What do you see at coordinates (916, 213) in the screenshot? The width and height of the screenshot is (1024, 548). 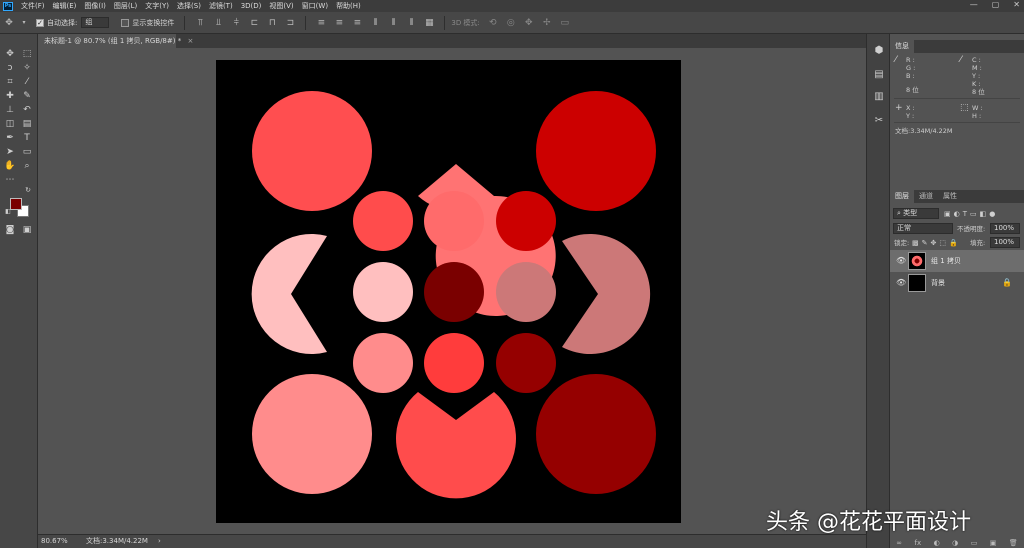 I see `layer-filter-dropdown: ⌕ 类型` at bounding box center [916, 213].